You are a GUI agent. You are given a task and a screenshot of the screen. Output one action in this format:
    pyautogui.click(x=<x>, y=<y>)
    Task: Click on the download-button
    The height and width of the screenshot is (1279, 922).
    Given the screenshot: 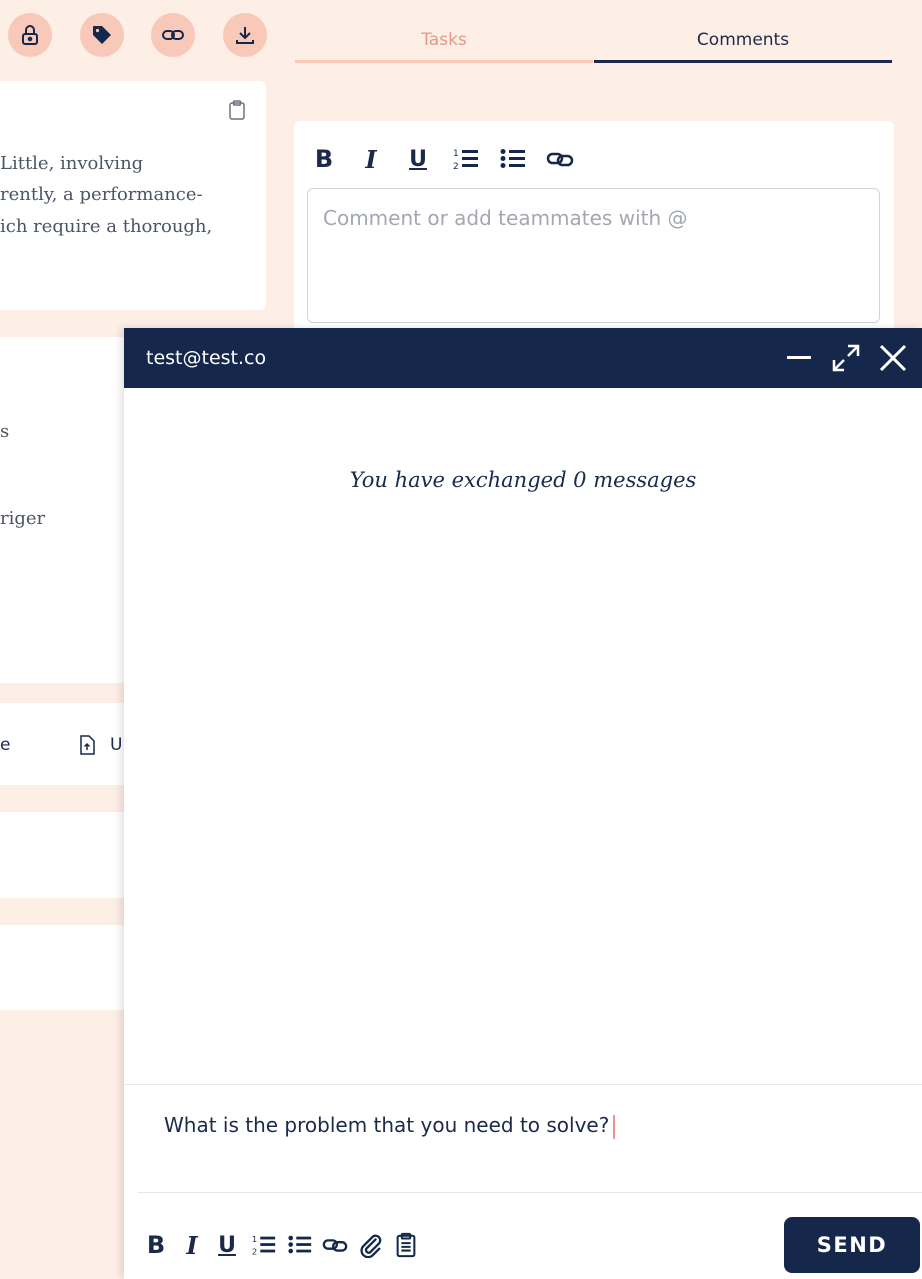 What is the action you would take?
    pyautogui.click(x=245, y=35)
    